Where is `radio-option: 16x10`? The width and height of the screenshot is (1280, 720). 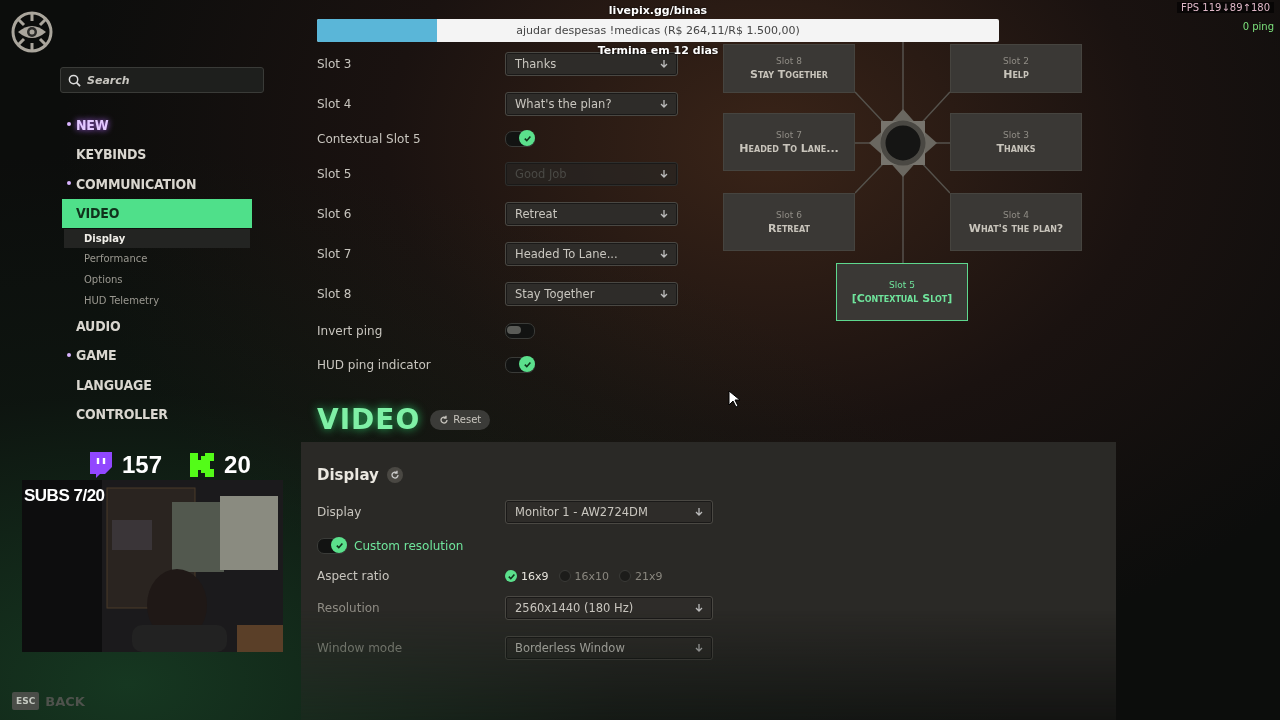
radio-option: 16x10 is located at coordinates (584, 576).